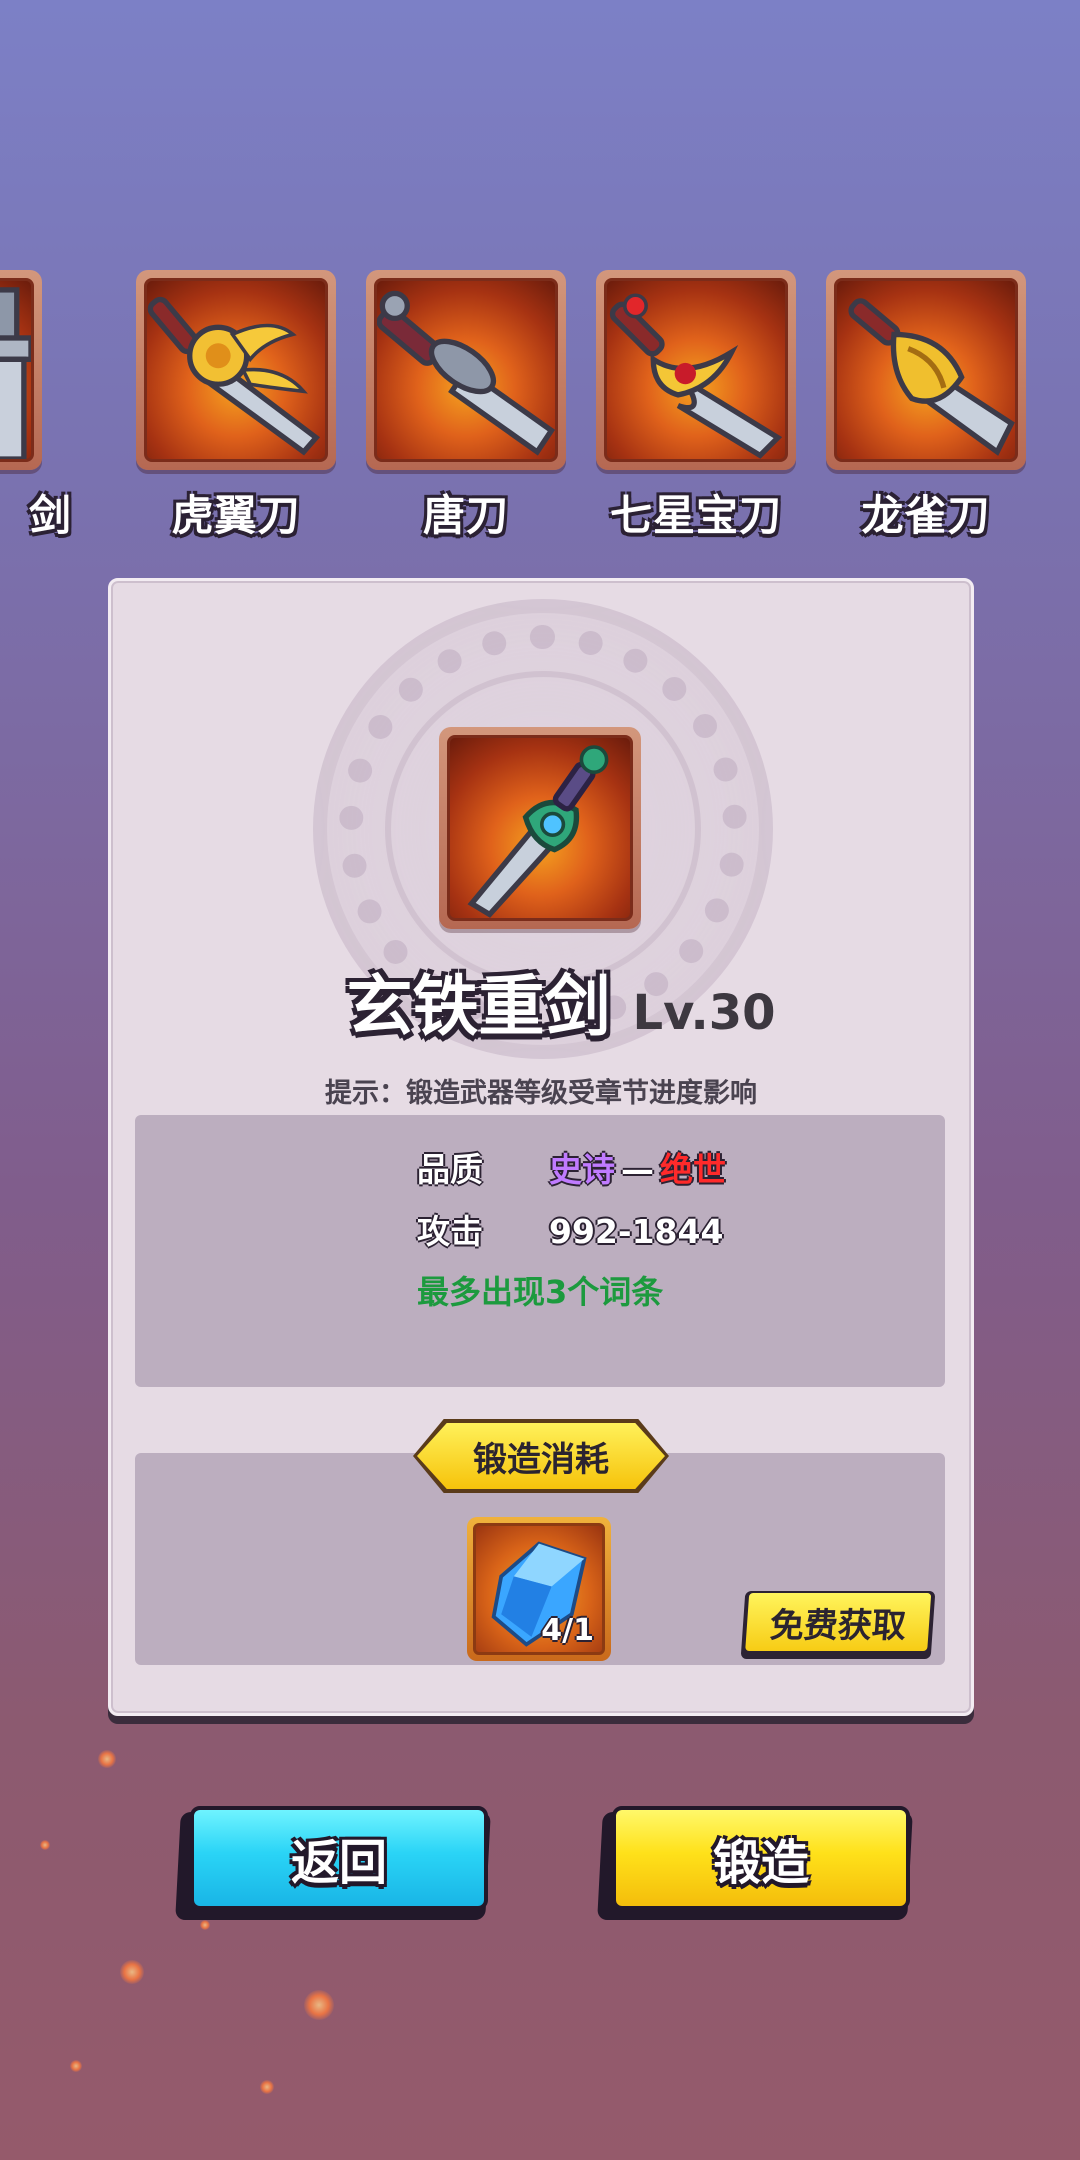 The width and height of the screenshot is (1080, 2160). Describe the element at coordinates (540, 1292) in the screenshot. I see `affix-bonus-text: 最多出现3个词条` at that location.